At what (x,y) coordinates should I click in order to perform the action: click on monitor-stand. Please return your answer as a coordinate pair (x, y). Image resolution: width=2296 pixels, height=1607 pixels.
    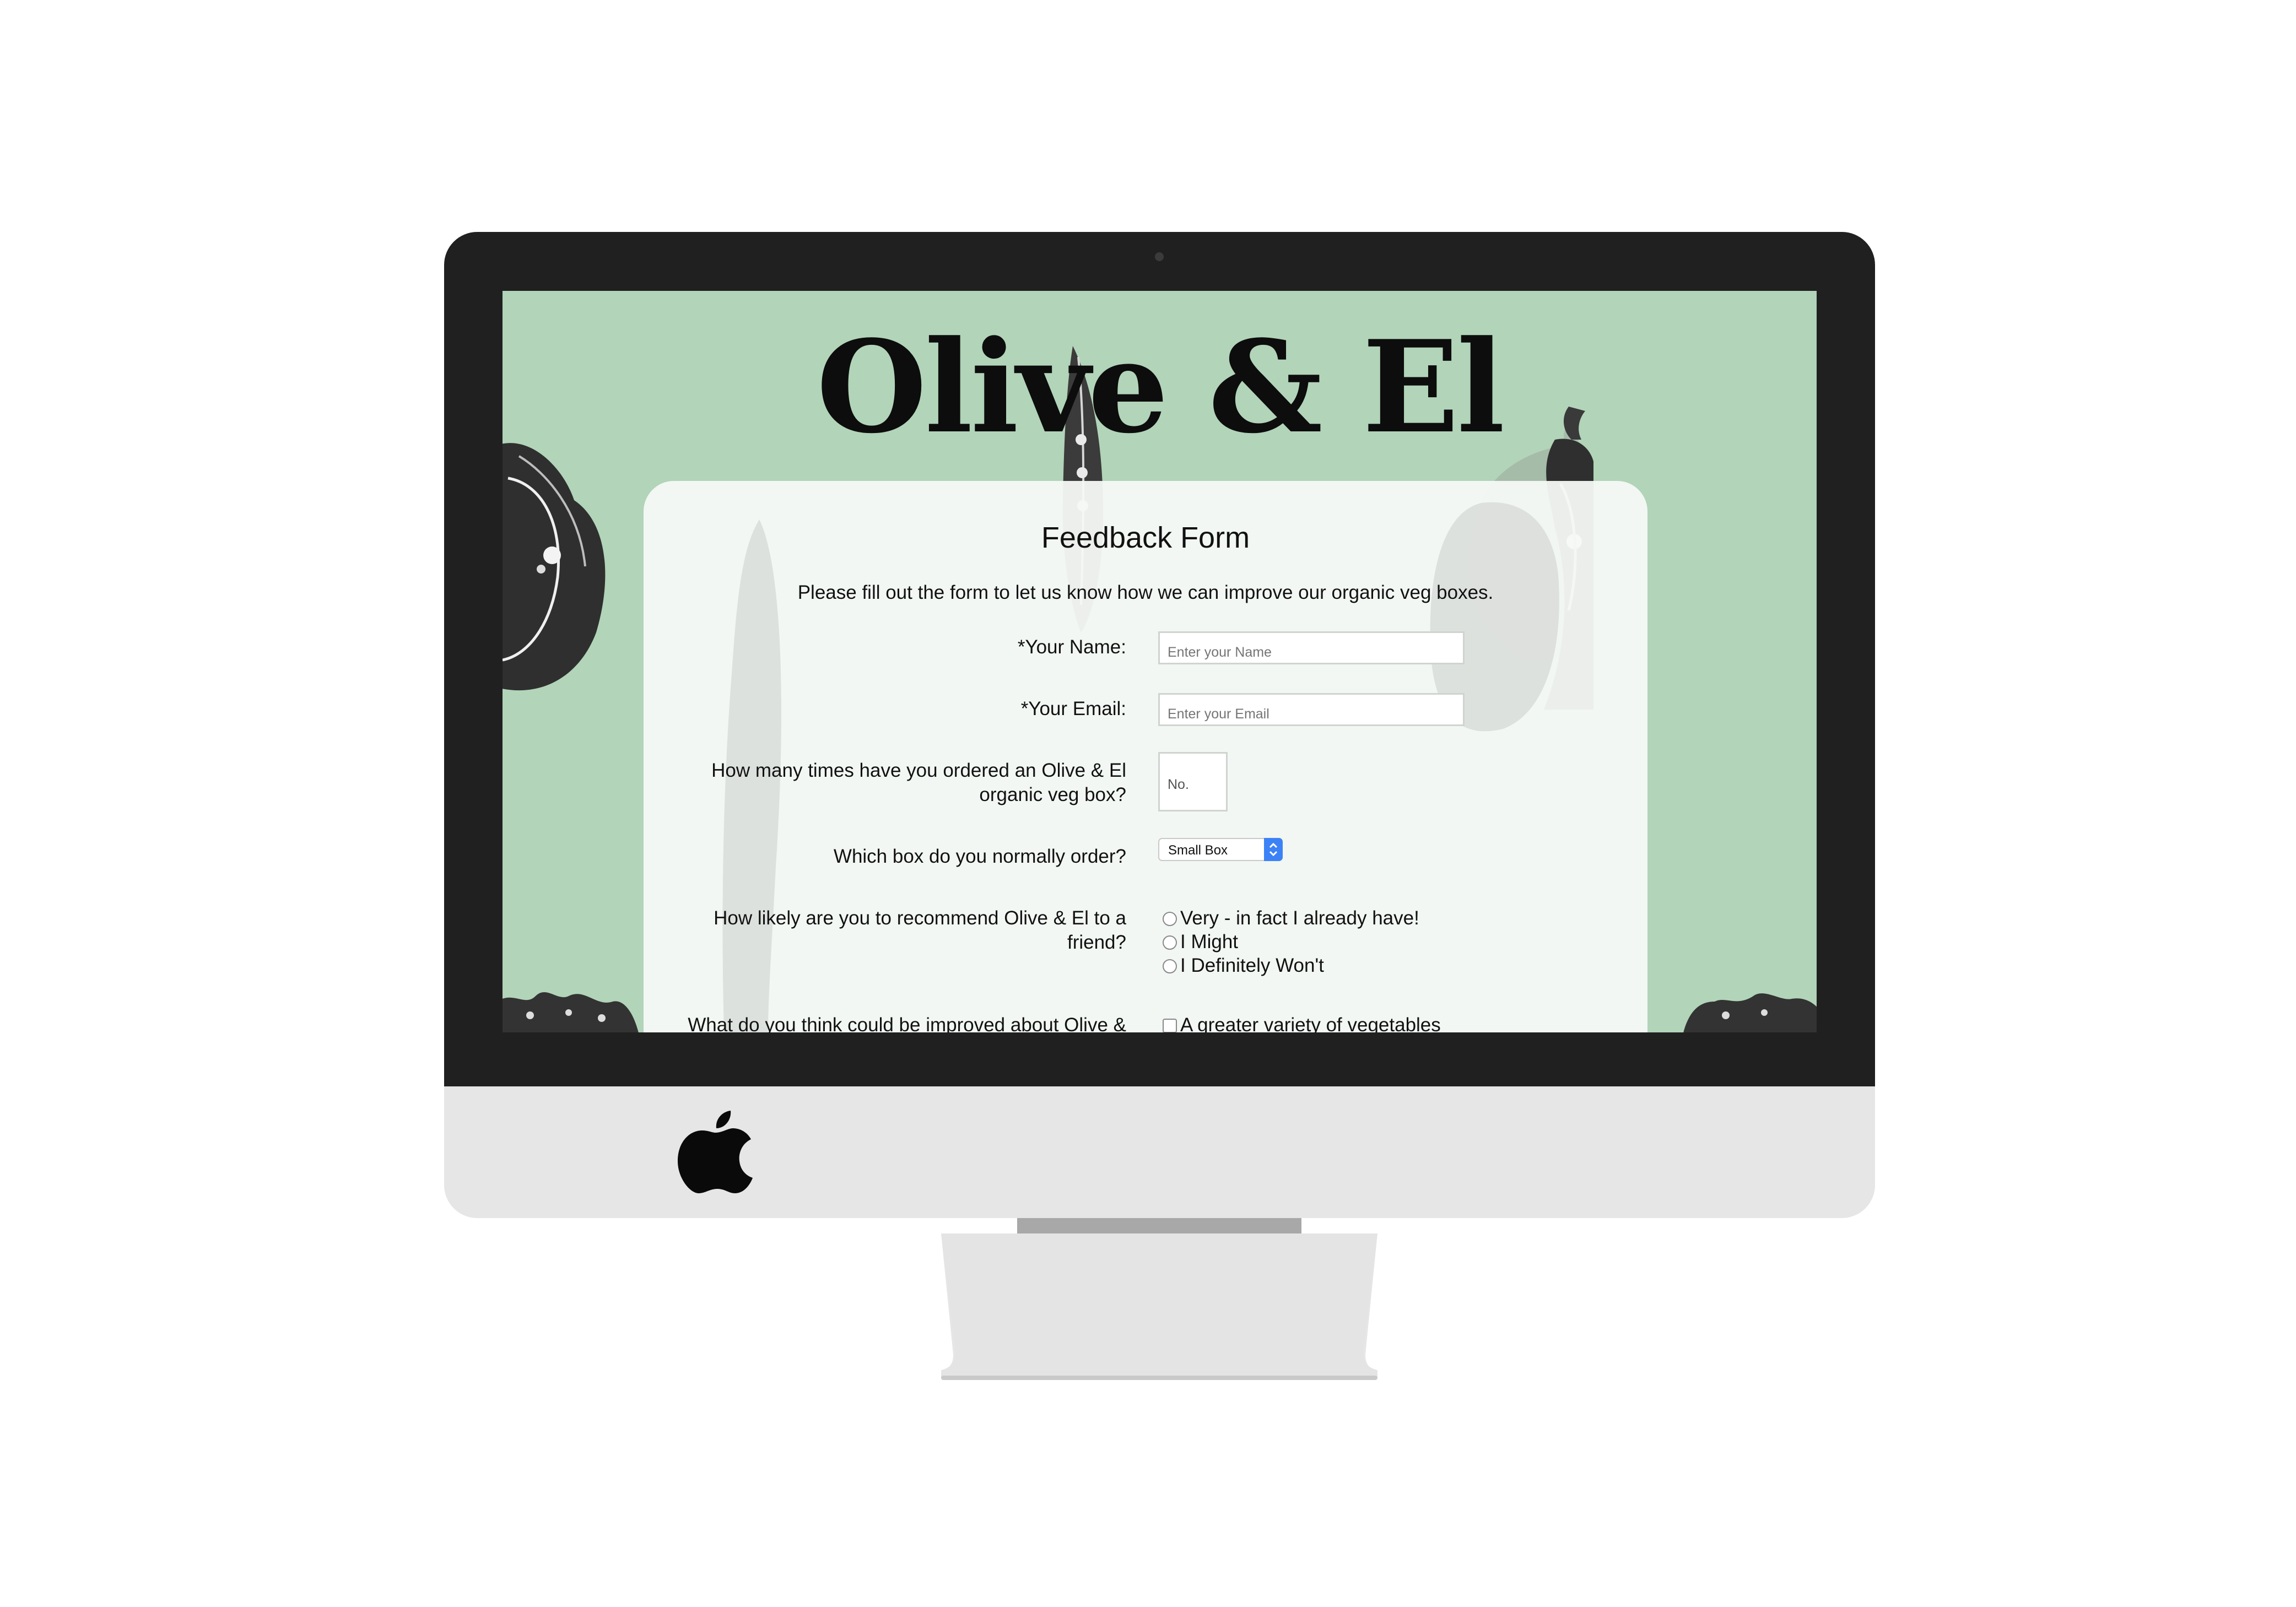
    Looking at the image, I should click on (1159, 1306).